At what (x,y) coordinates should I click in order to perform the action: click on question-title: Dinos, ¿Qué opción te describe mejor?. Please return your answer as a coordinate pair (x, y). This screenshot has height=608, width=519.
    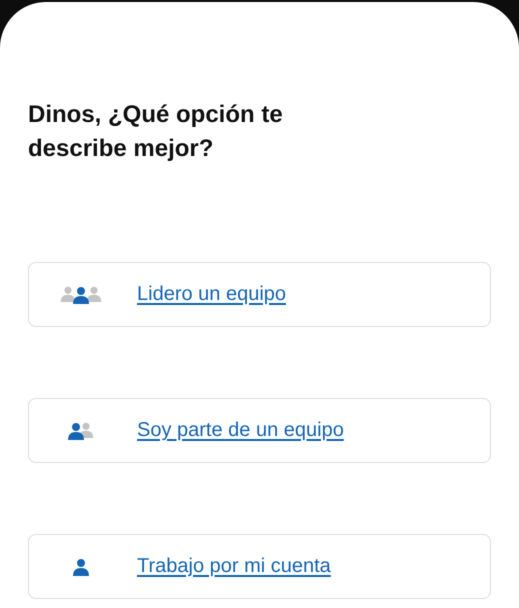
    Looking at the image, I should click on (156, 132).